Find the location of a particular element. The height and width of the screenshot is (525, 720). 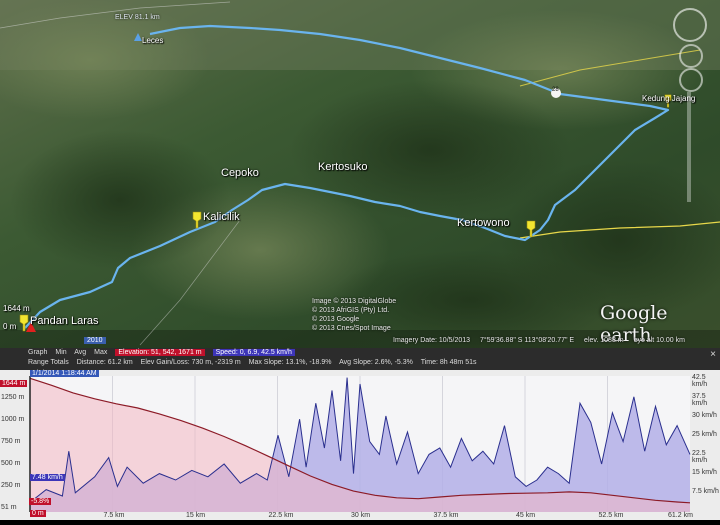

y-right-tick-label: 37.5 km/h is located at coordinates (700, 400).